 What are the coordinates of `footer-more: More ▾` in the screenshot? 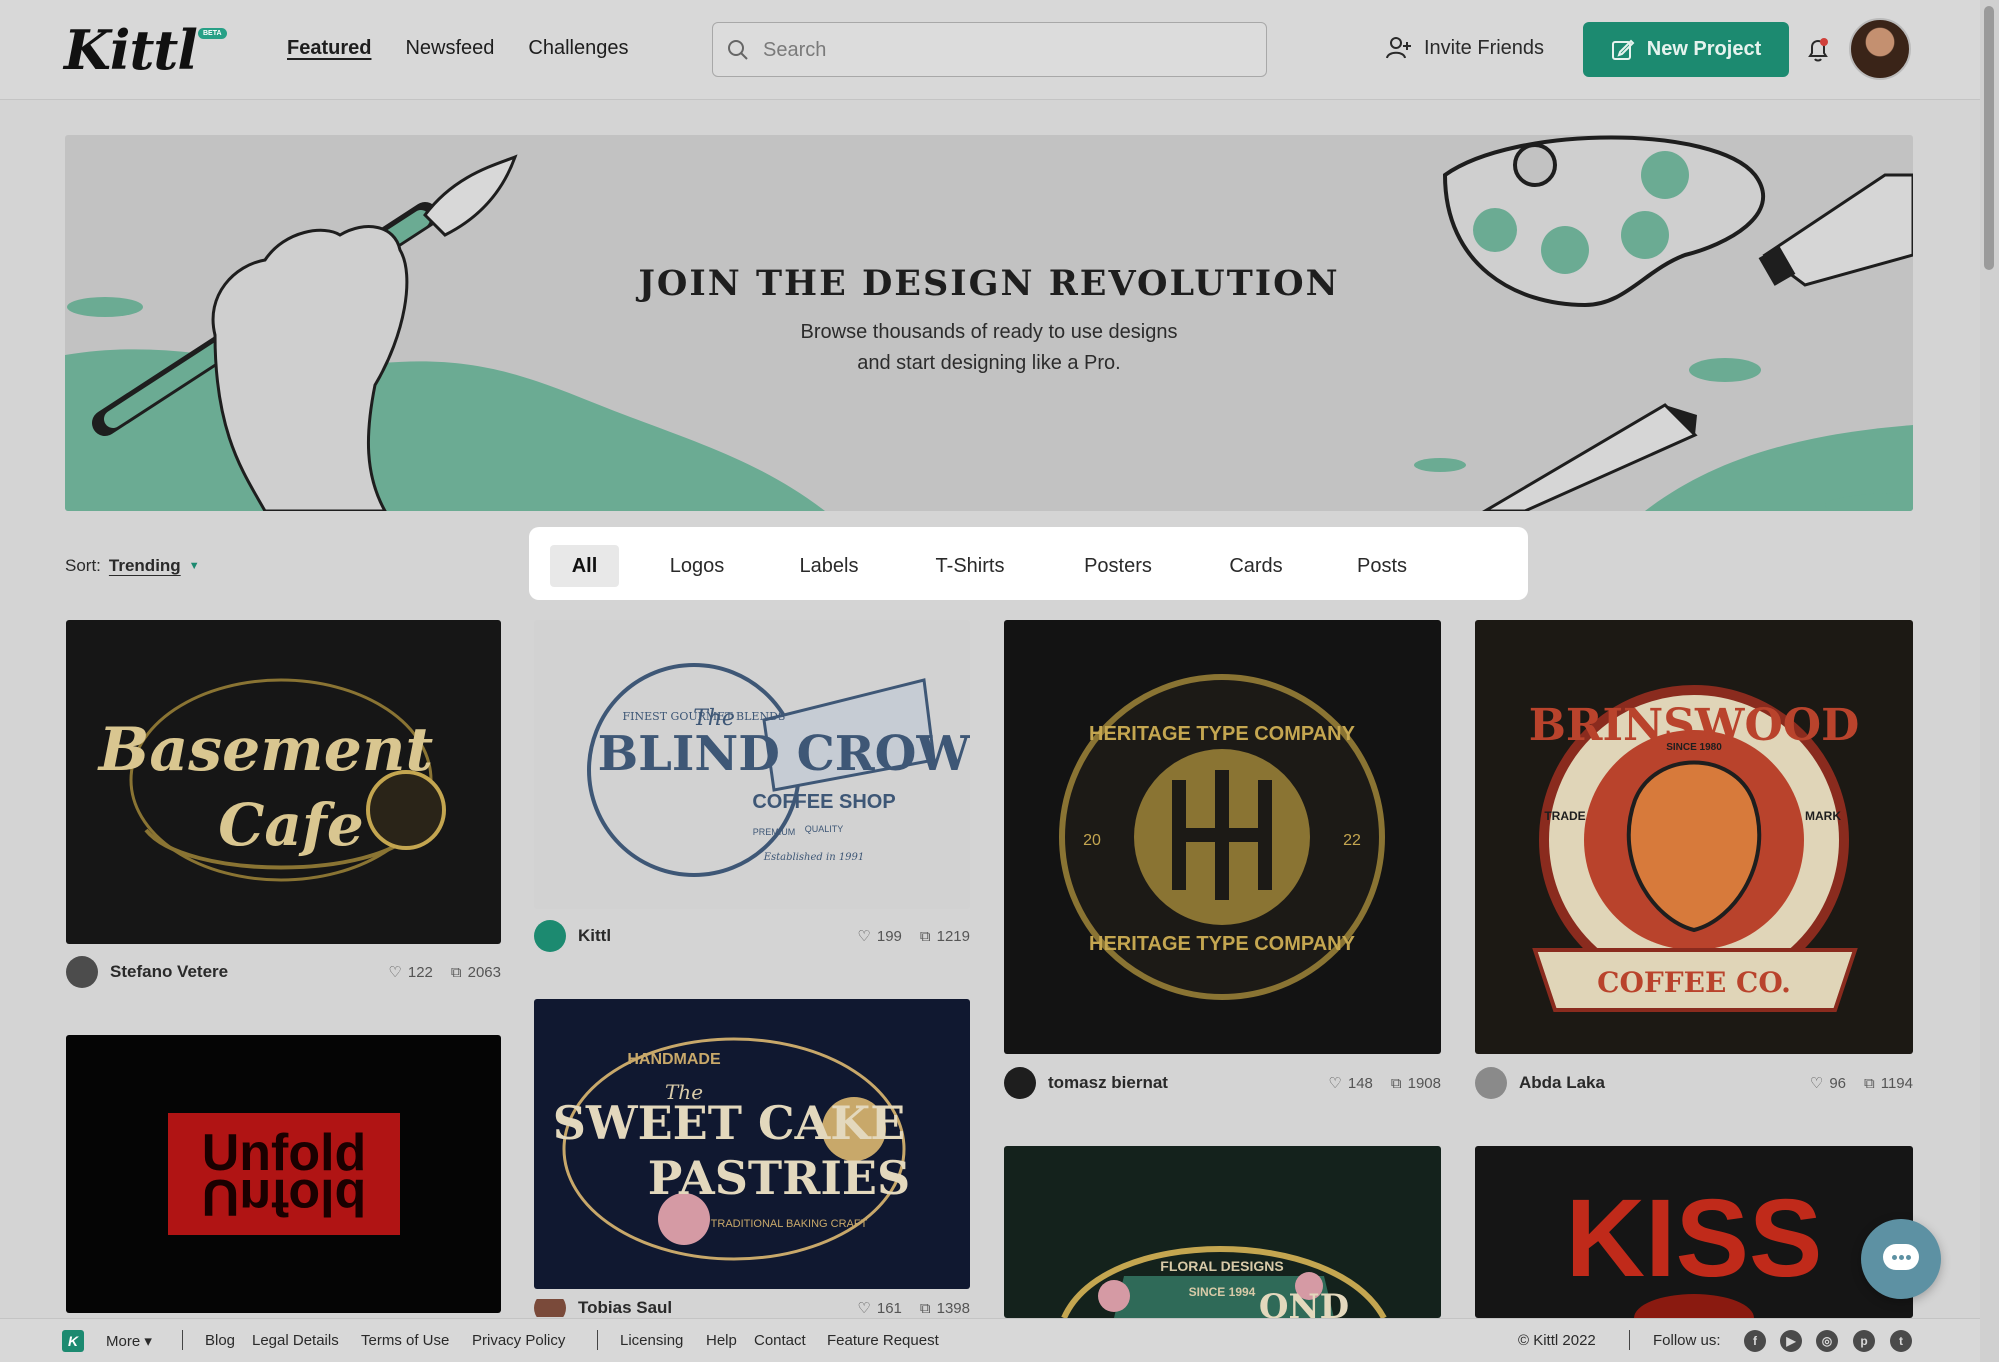 It's located at (129, 1341).